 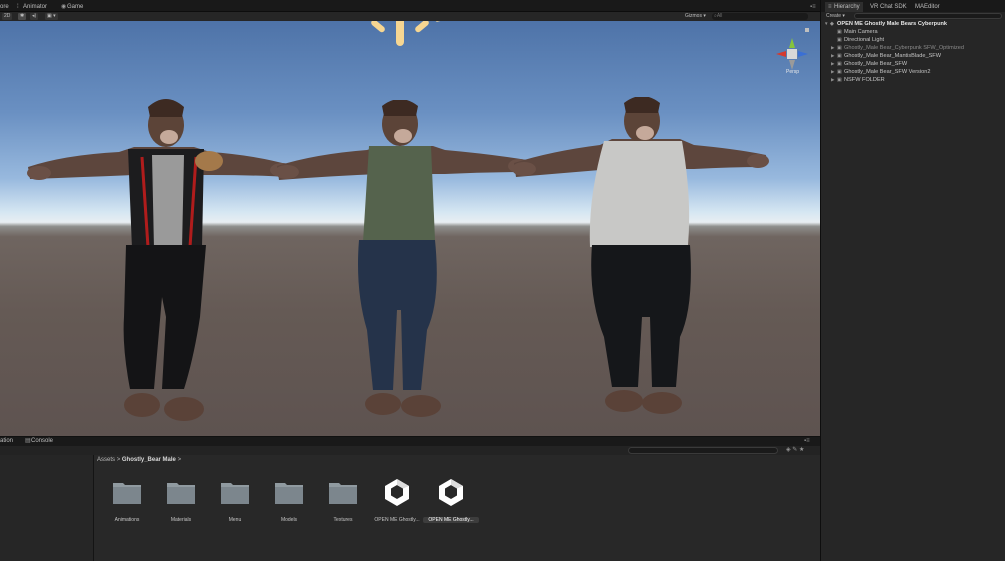 I want to click on unity-scene-small-icon: ◈, so click(x=832, y=24).